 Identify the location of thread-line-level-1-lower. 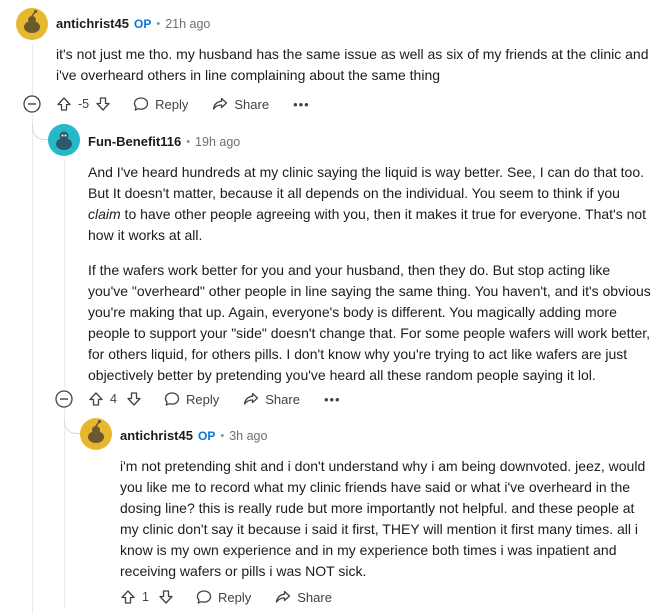
(32, 364).